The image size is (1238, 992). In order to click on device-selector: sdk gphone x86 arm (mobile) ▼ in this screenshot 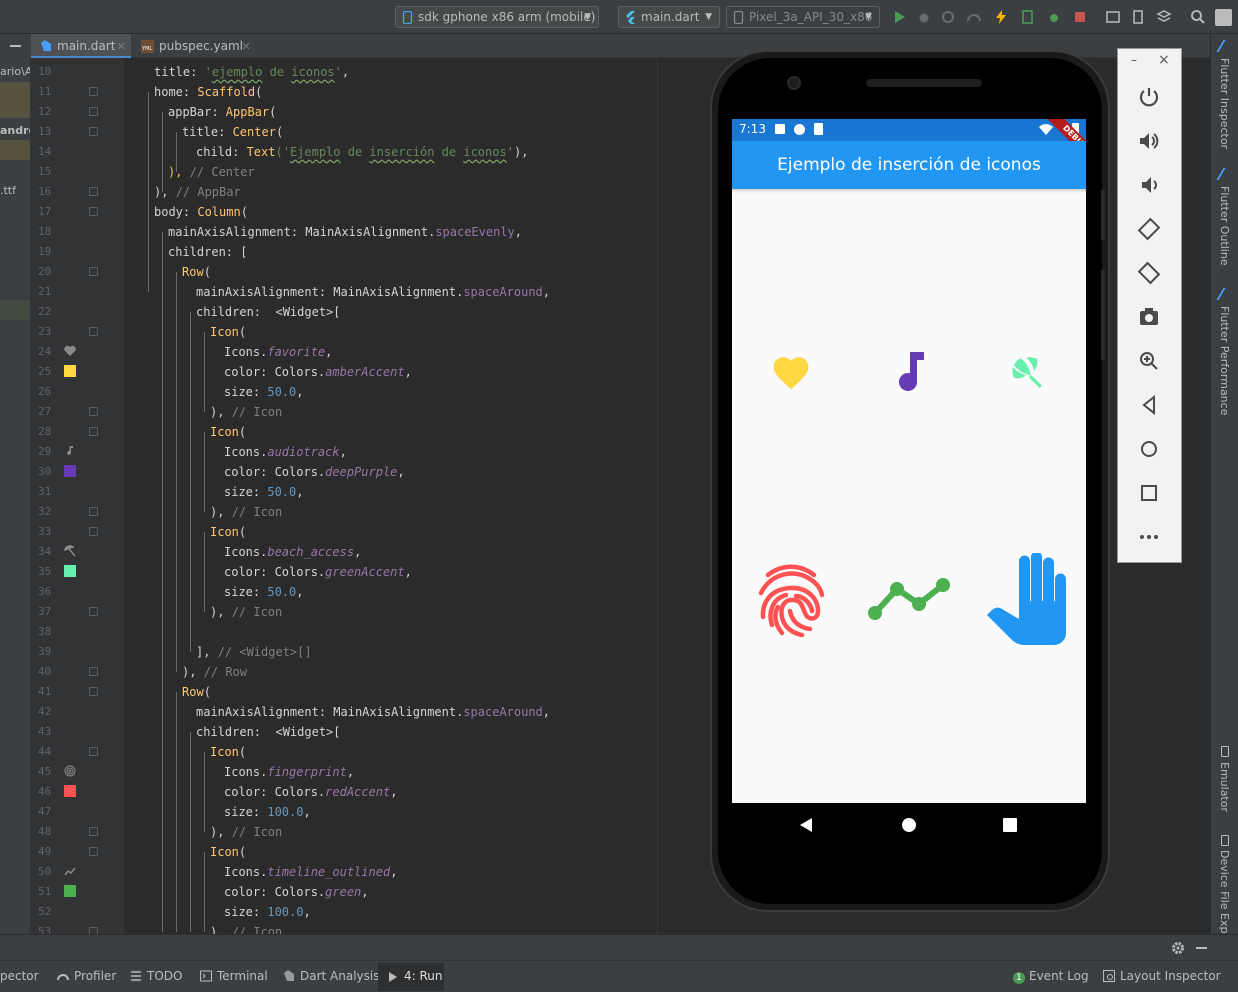, I will do `click(497, 17)`.